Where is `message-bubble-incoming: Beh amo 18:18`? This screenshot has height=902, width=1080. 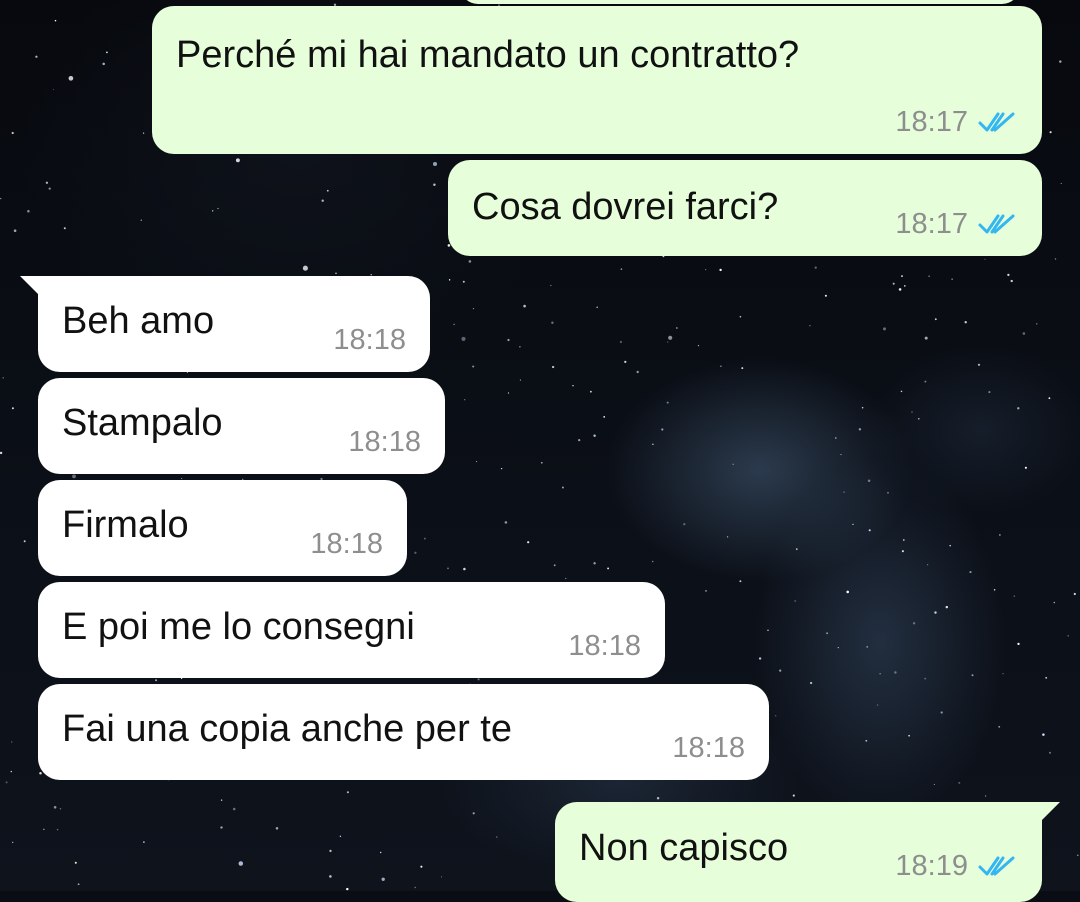 message-bubble-incoming: Beh amo 18:18 is located at coordinates (234, 324).